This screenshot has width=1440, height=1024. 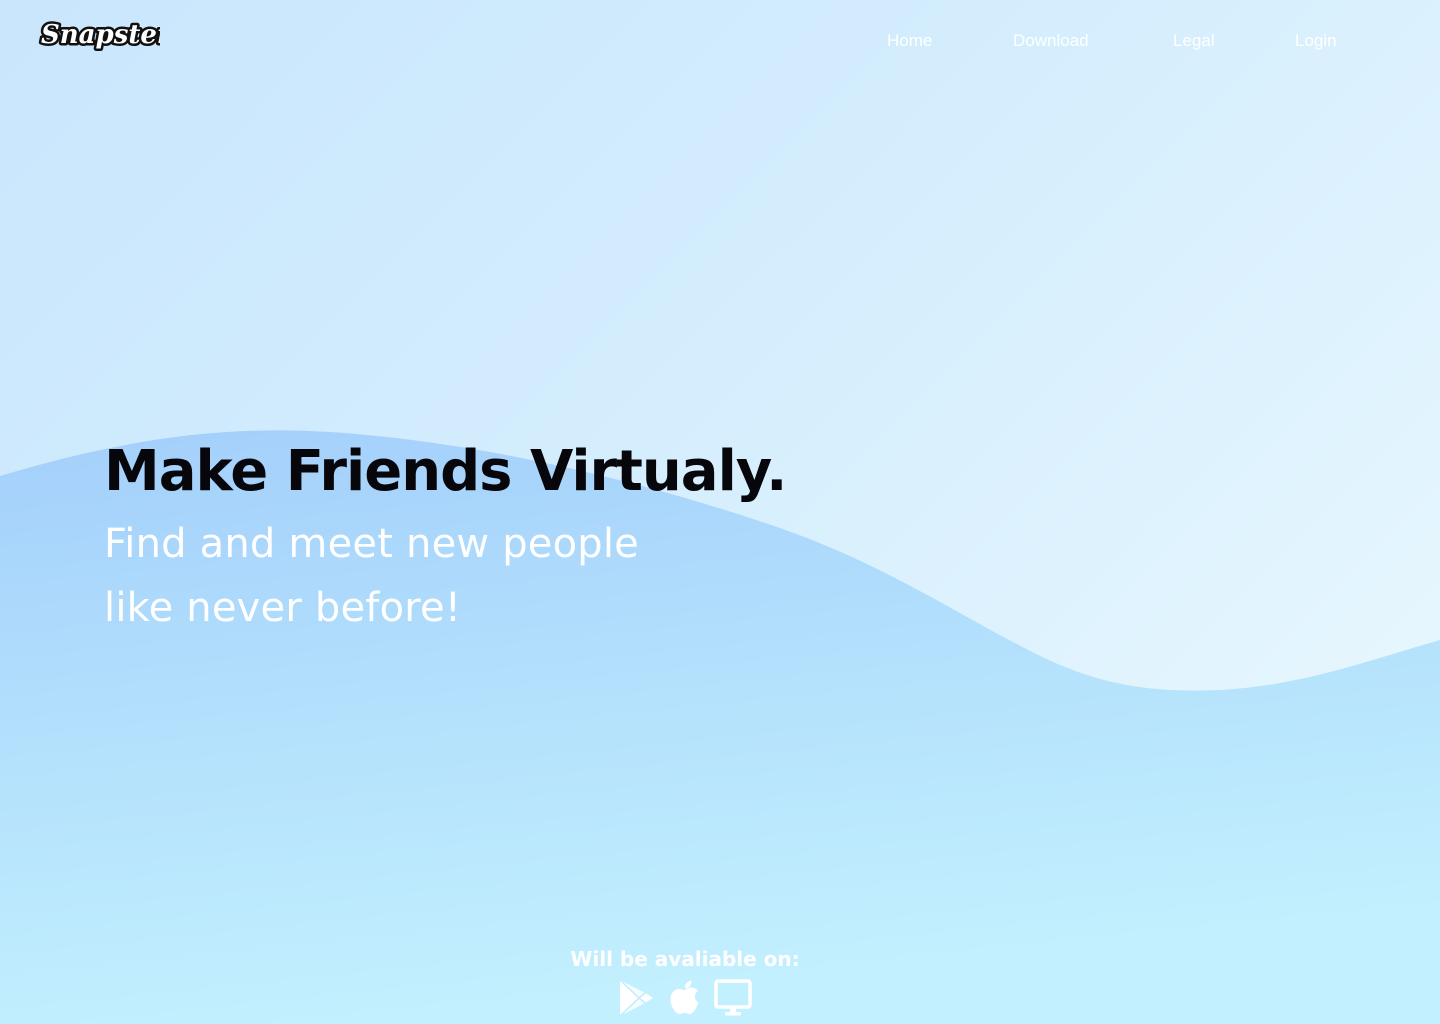 I want to click on hero-title: Make Friends Virtualy., so click(x=445, y=471).